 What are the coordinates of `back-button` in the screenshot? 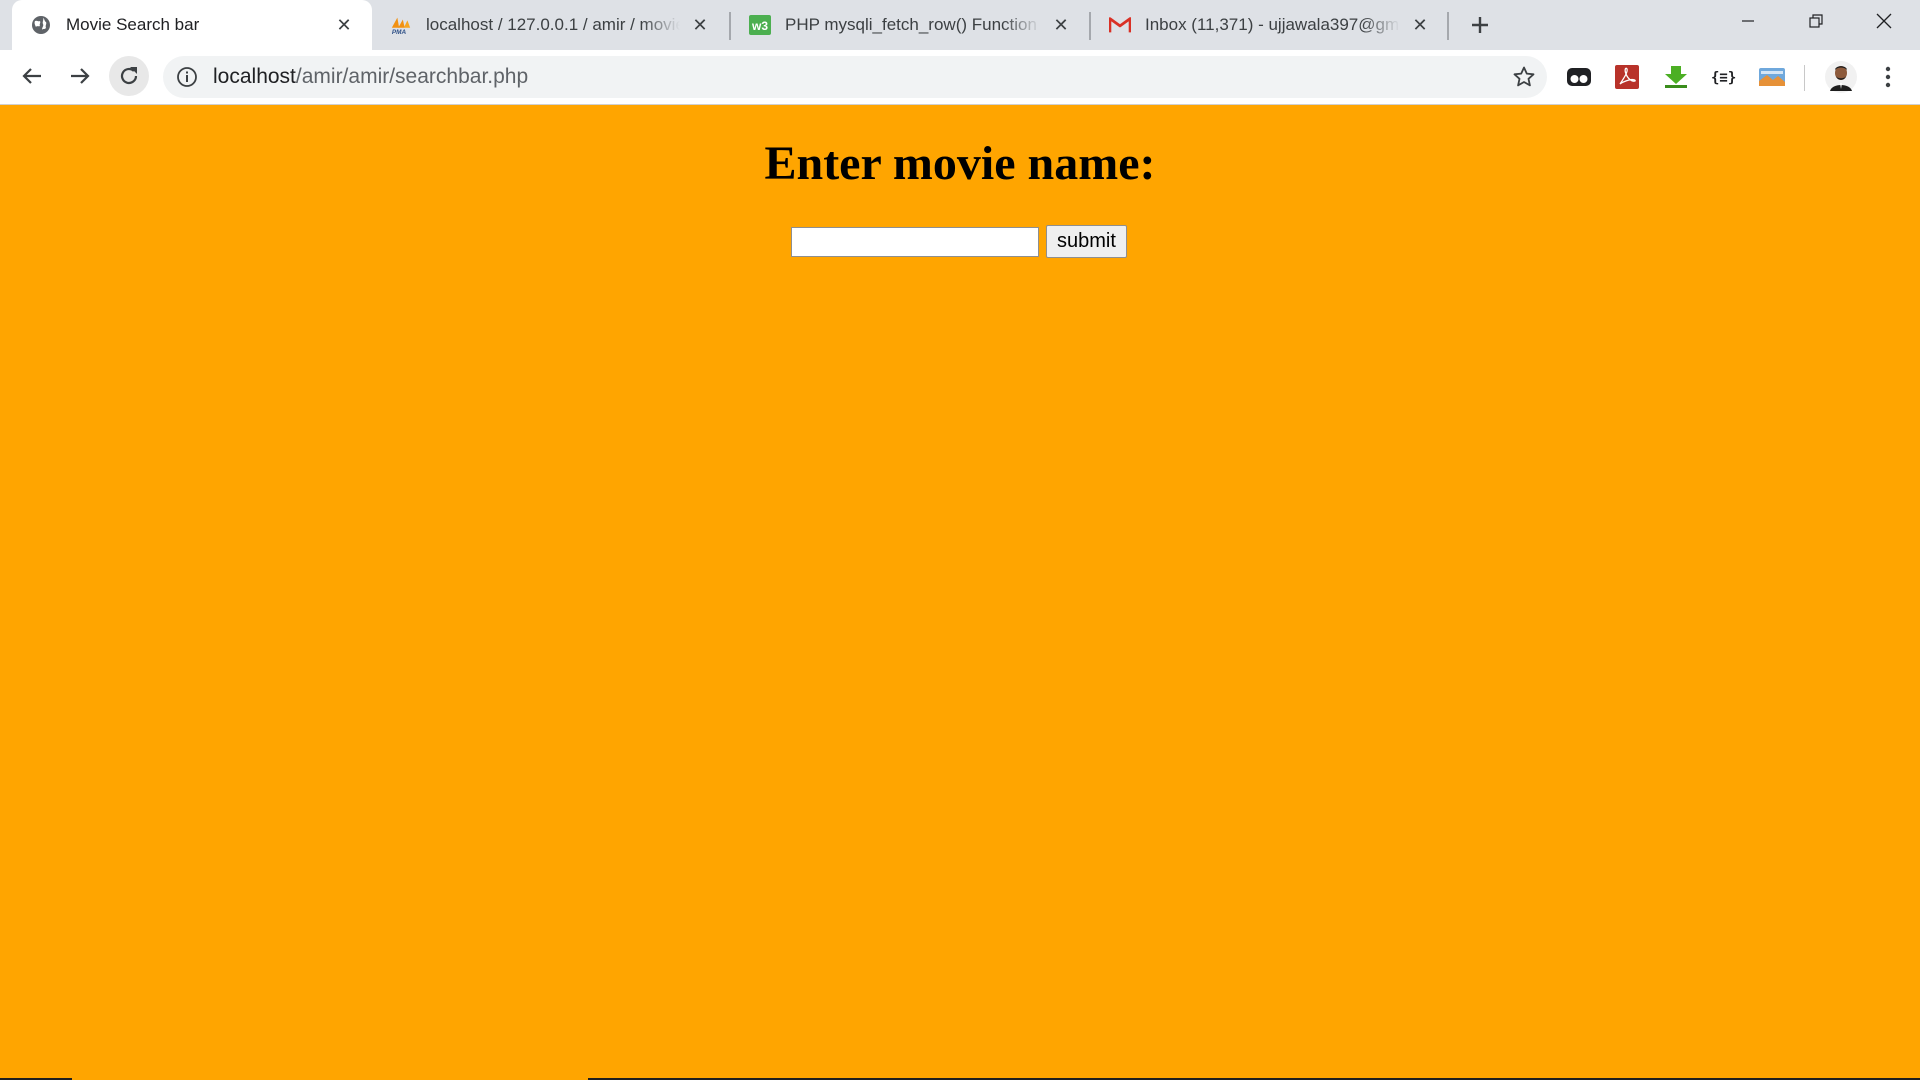 It's located at (32, 76).